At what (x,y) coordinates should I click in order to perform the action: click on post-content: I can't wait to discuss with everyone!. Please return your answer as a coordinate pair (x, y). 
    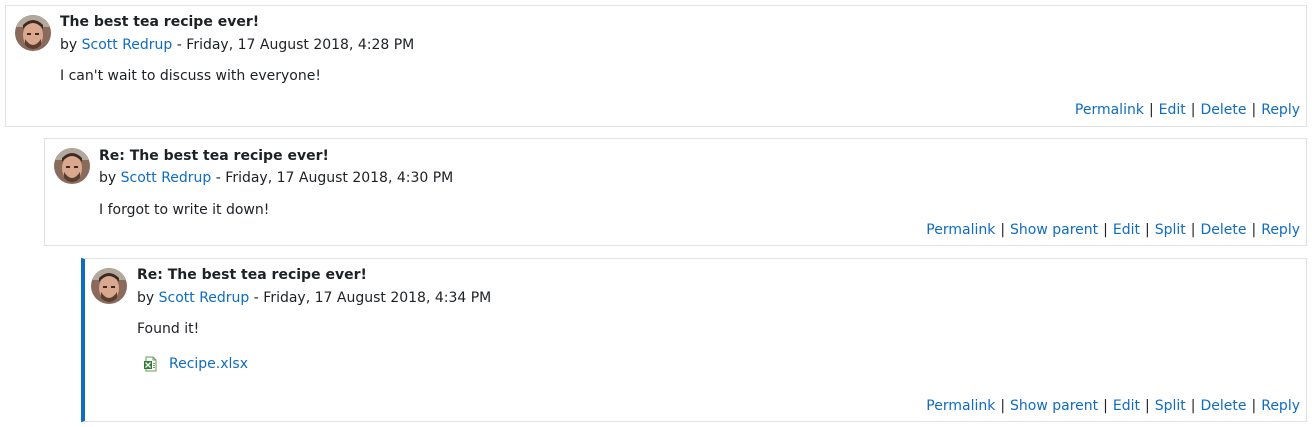
    Looking at the image, I should click on (190, 76).